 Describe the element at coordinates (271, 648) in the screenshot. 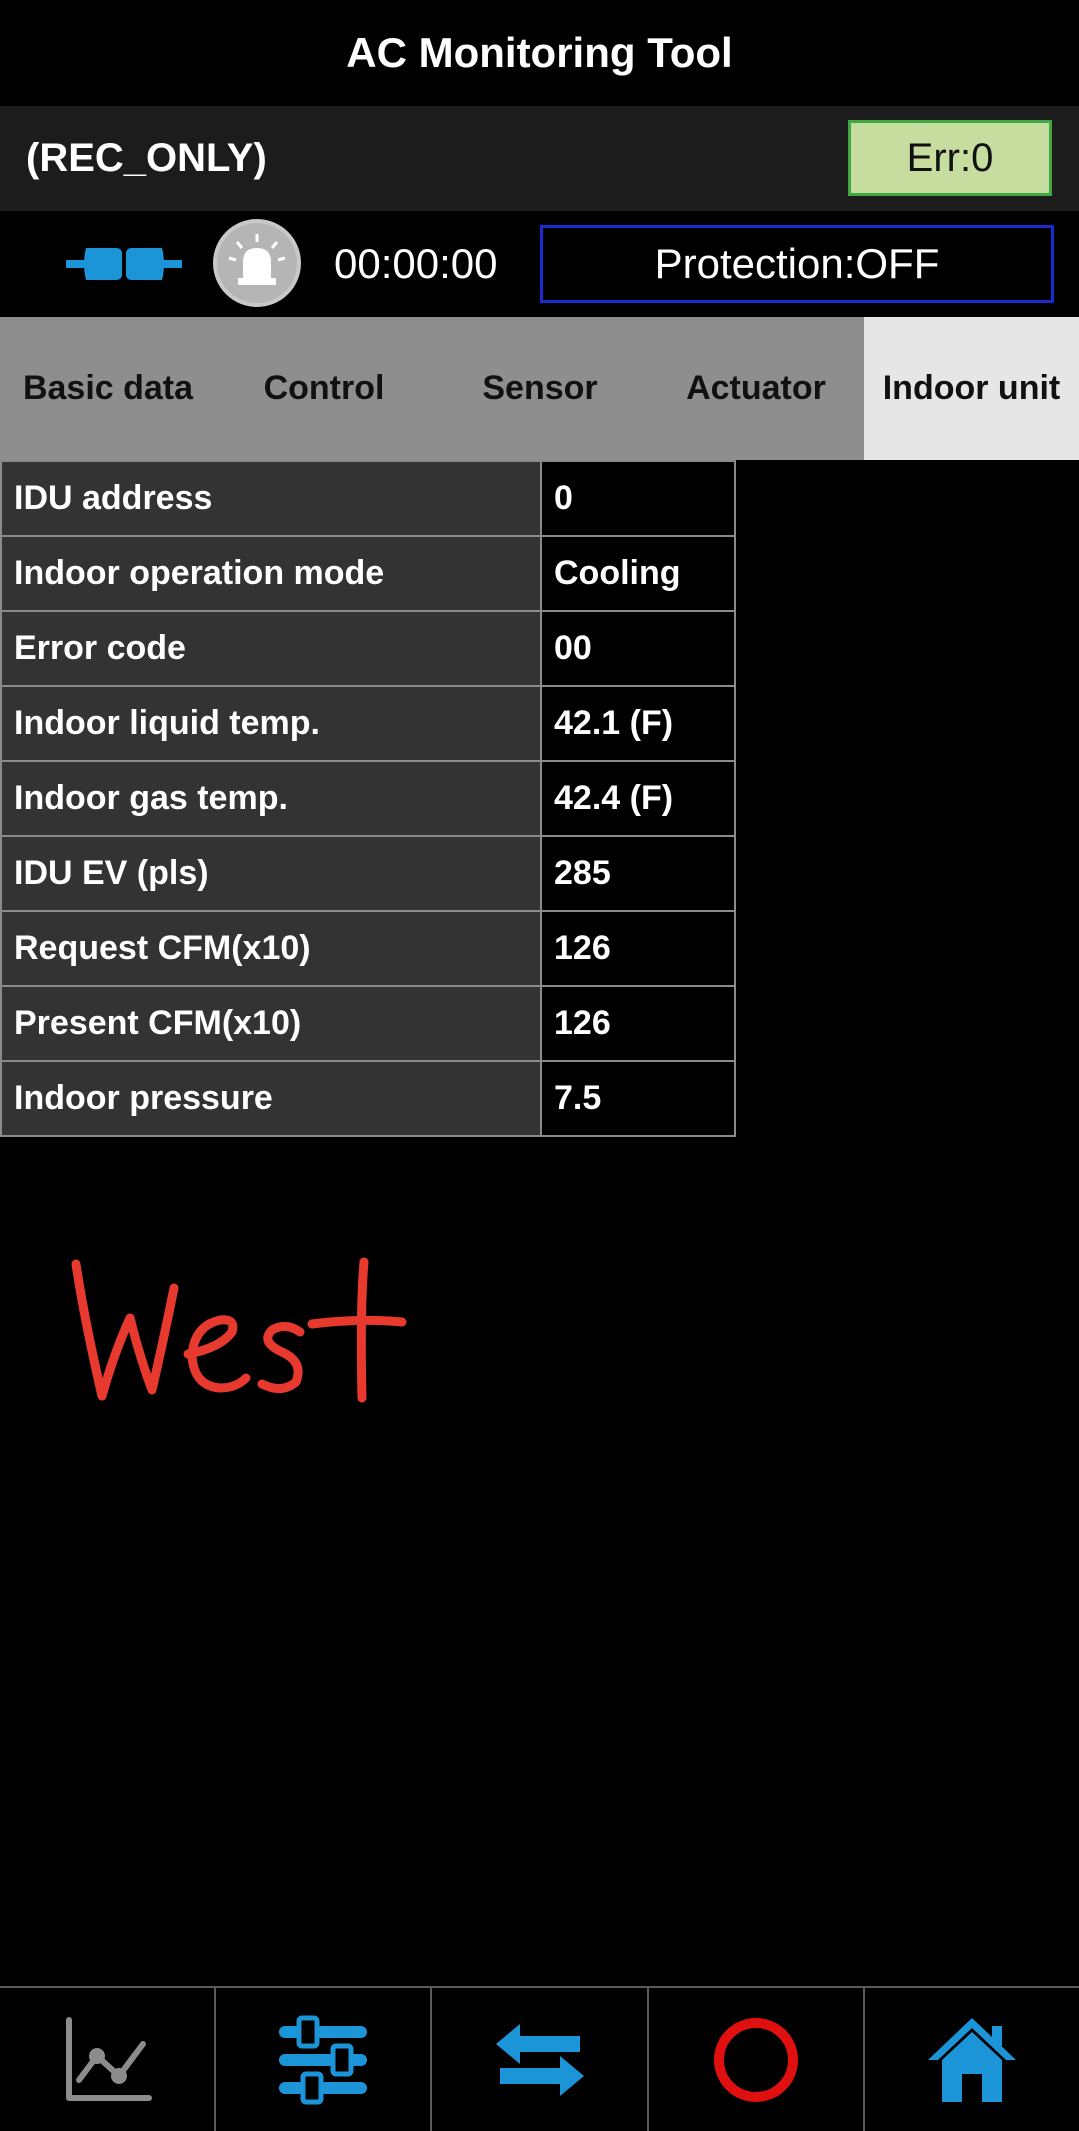

I see `row-label: Error code` at that location.